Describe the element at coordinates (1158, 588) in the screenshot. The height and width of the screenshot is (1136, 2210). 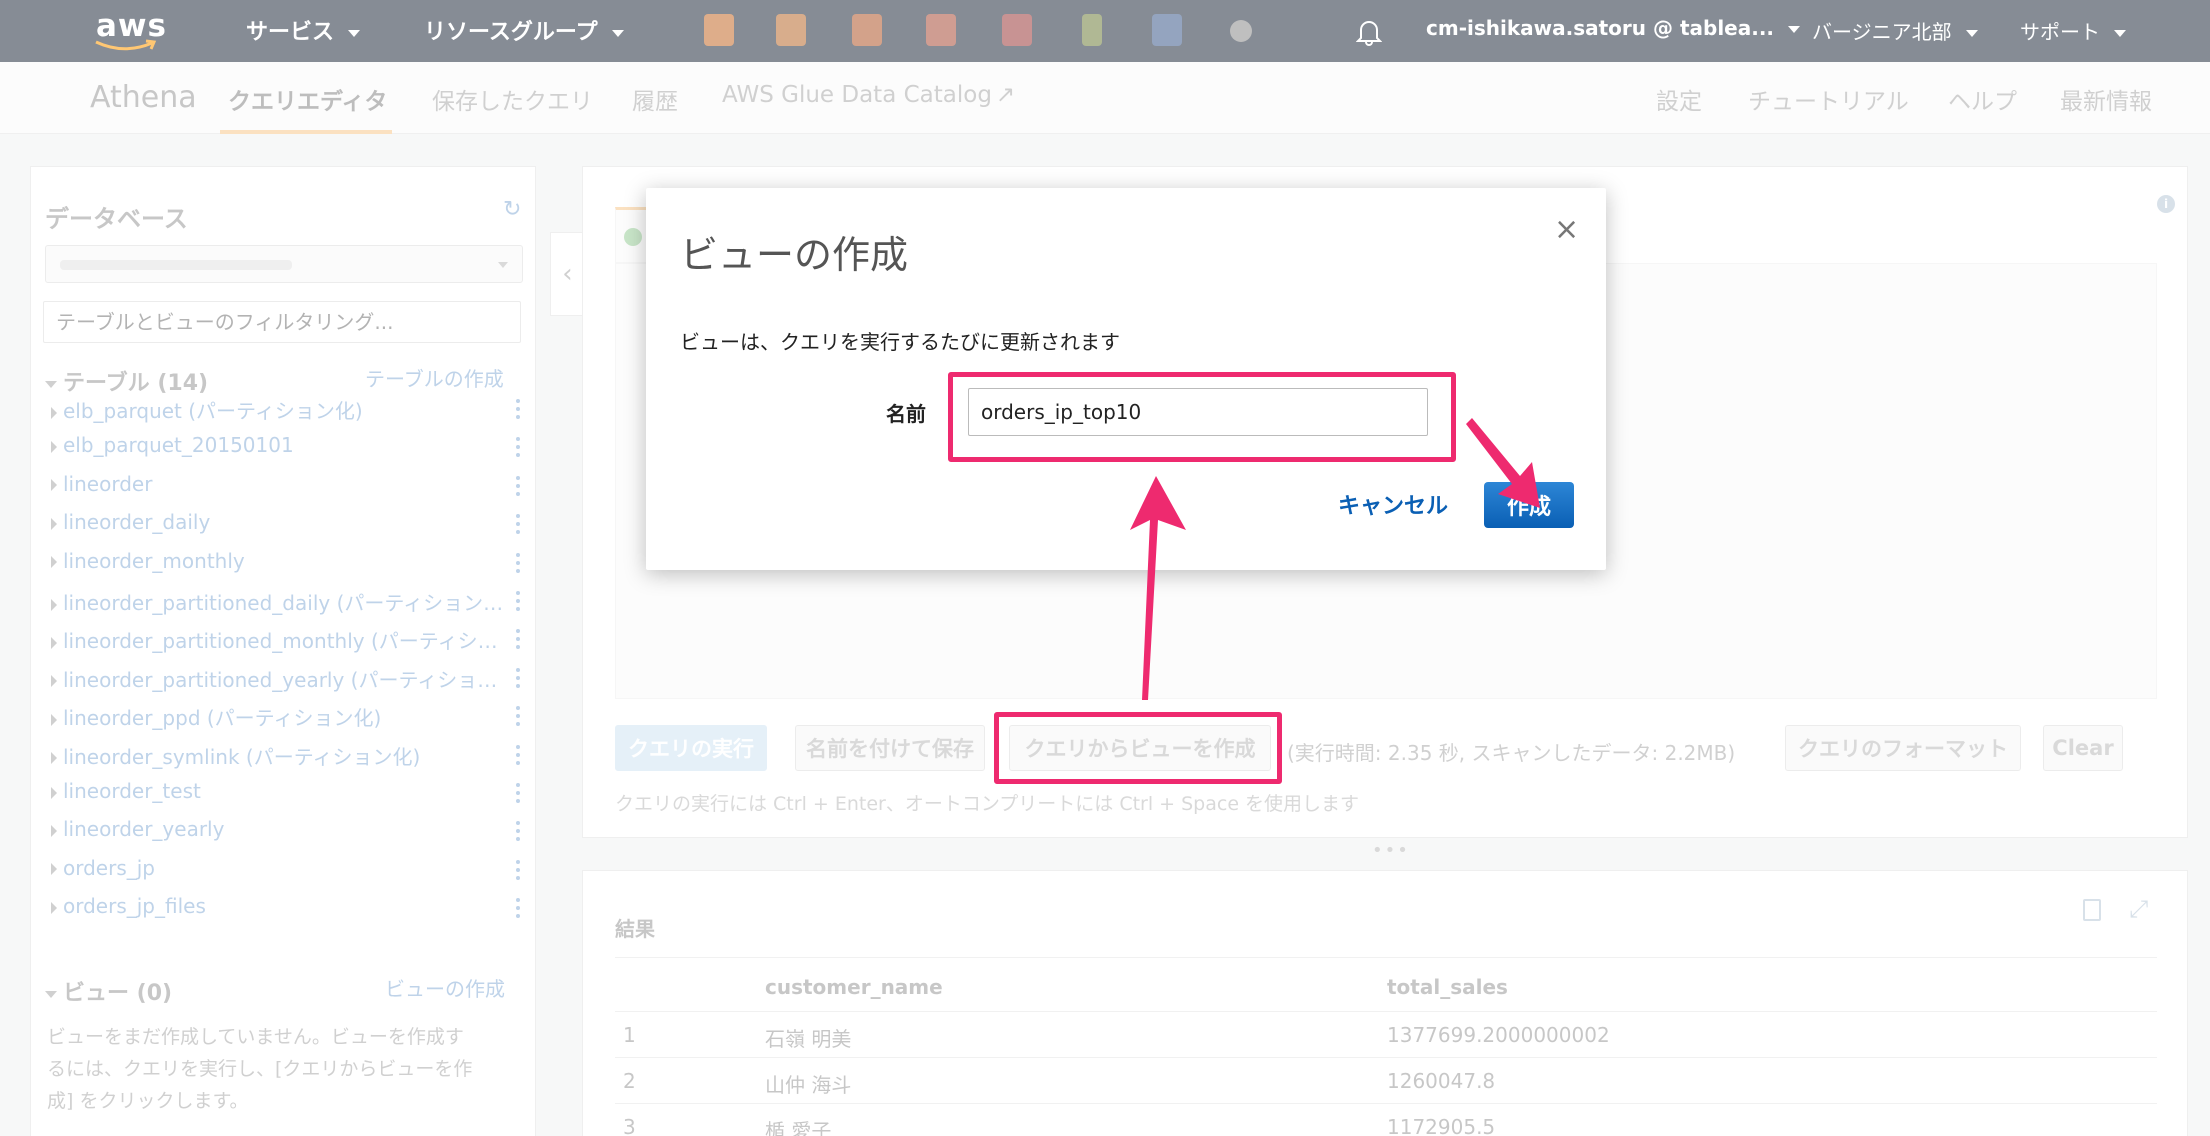
I see `arrow-up-icon` at that location.